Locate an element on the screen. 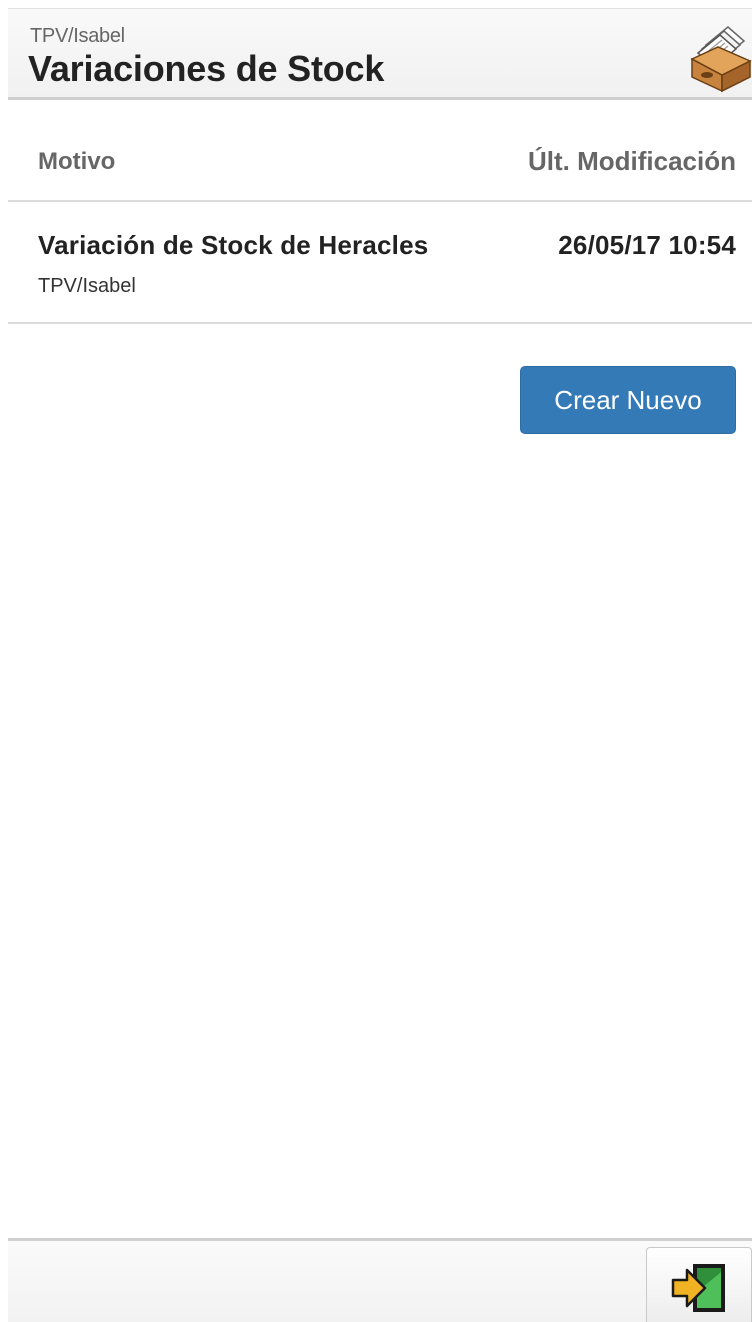  column-header-last-modified: Últ. Modificación is located at coordinates (632, 161).